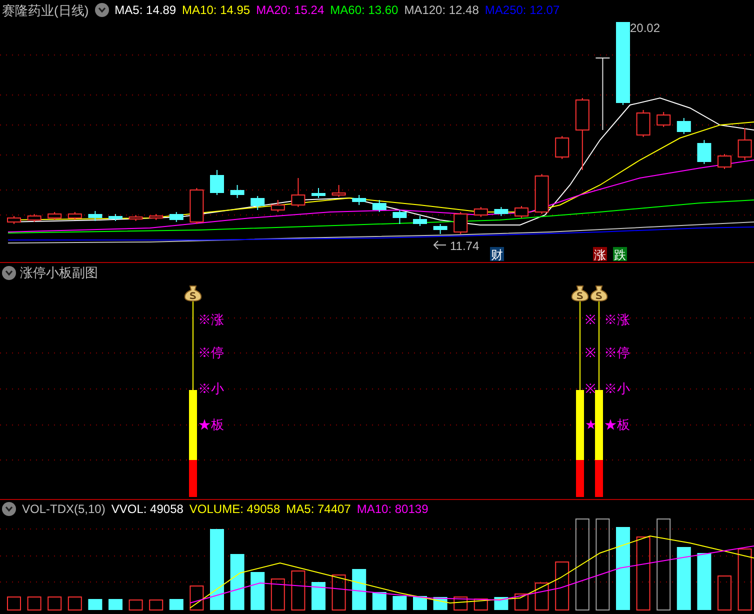 This screenshot has width=754, height=614. What do you see at coordinates (620, 254) in the screenshot?
I see `event-badge: 跌` at bounding box center [620, 254].